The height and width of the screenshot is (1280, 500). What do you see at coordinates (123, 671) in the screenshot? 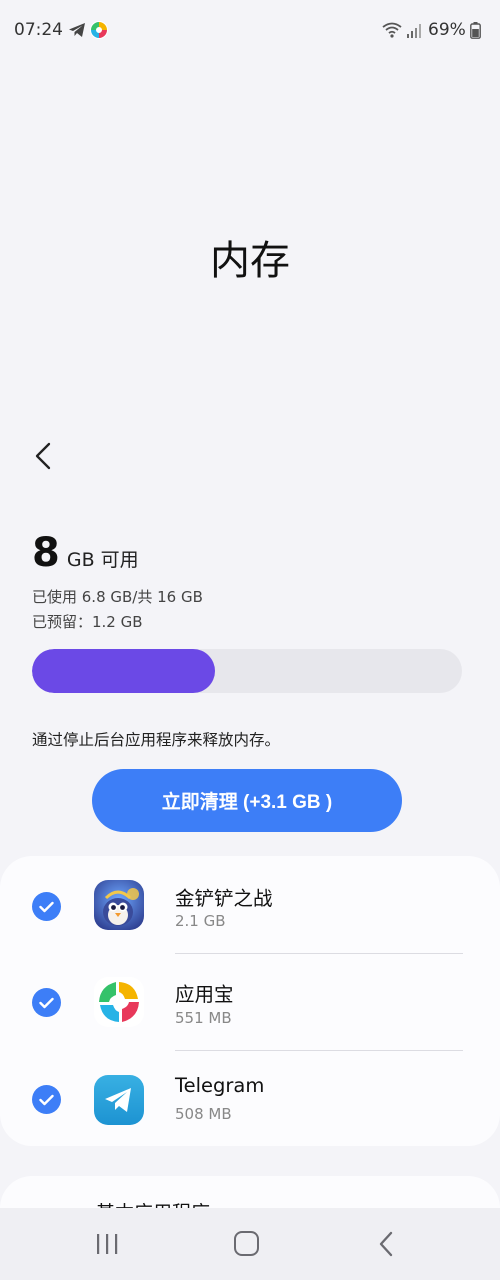
I see `memory-usage-fill` at bounding box center [123, 671].